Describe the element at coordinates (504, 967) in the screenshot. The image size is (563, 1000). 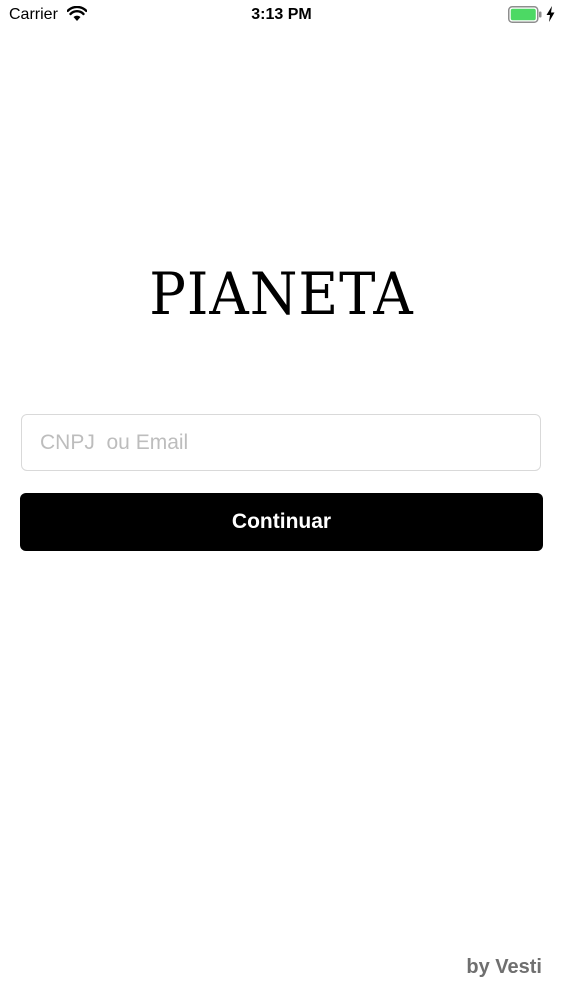
I see `vendor-credit: by Vesti` at that location.